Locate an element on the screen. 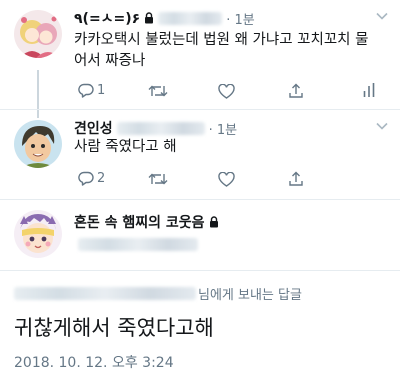 This screenshot has height=381, width=400. main-tweet-text: 귀찮게해서 죽였다고해 is located at coordinates (114, 328).